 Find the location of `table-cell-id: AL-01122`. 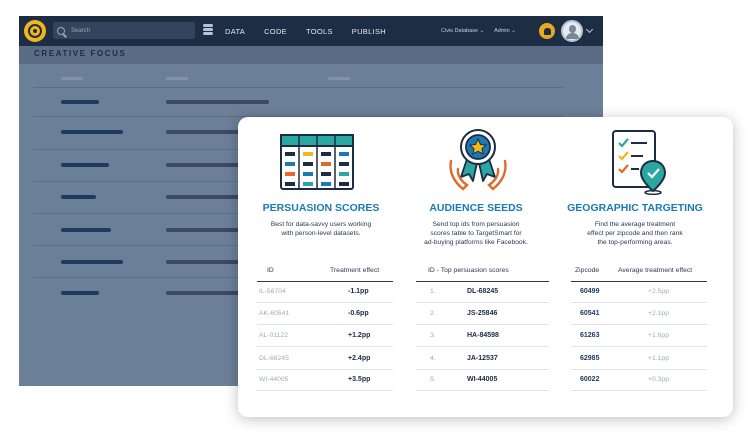

table-cell-id: AL-01122 is located at coordinates (273, 335).